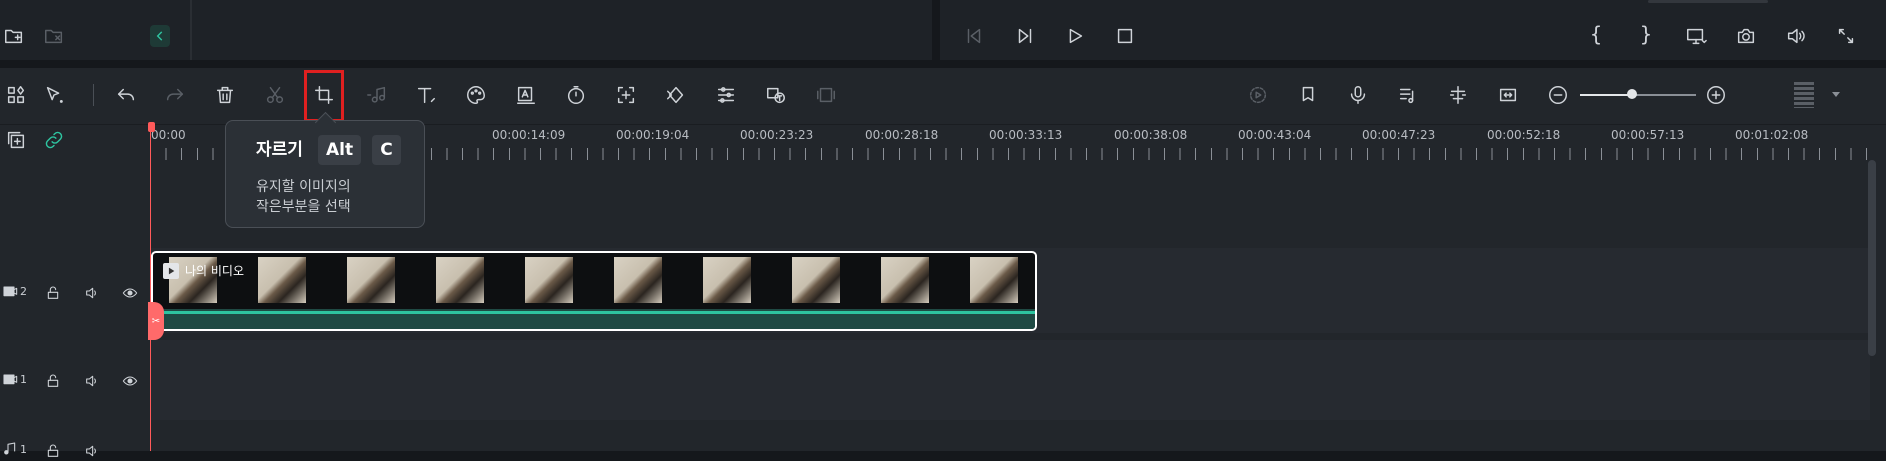 Image resolution: width=1886 pixels, height=461 pixels. I want to click on ruler-time-label: 00:00:57:13, so click(1648, 135).